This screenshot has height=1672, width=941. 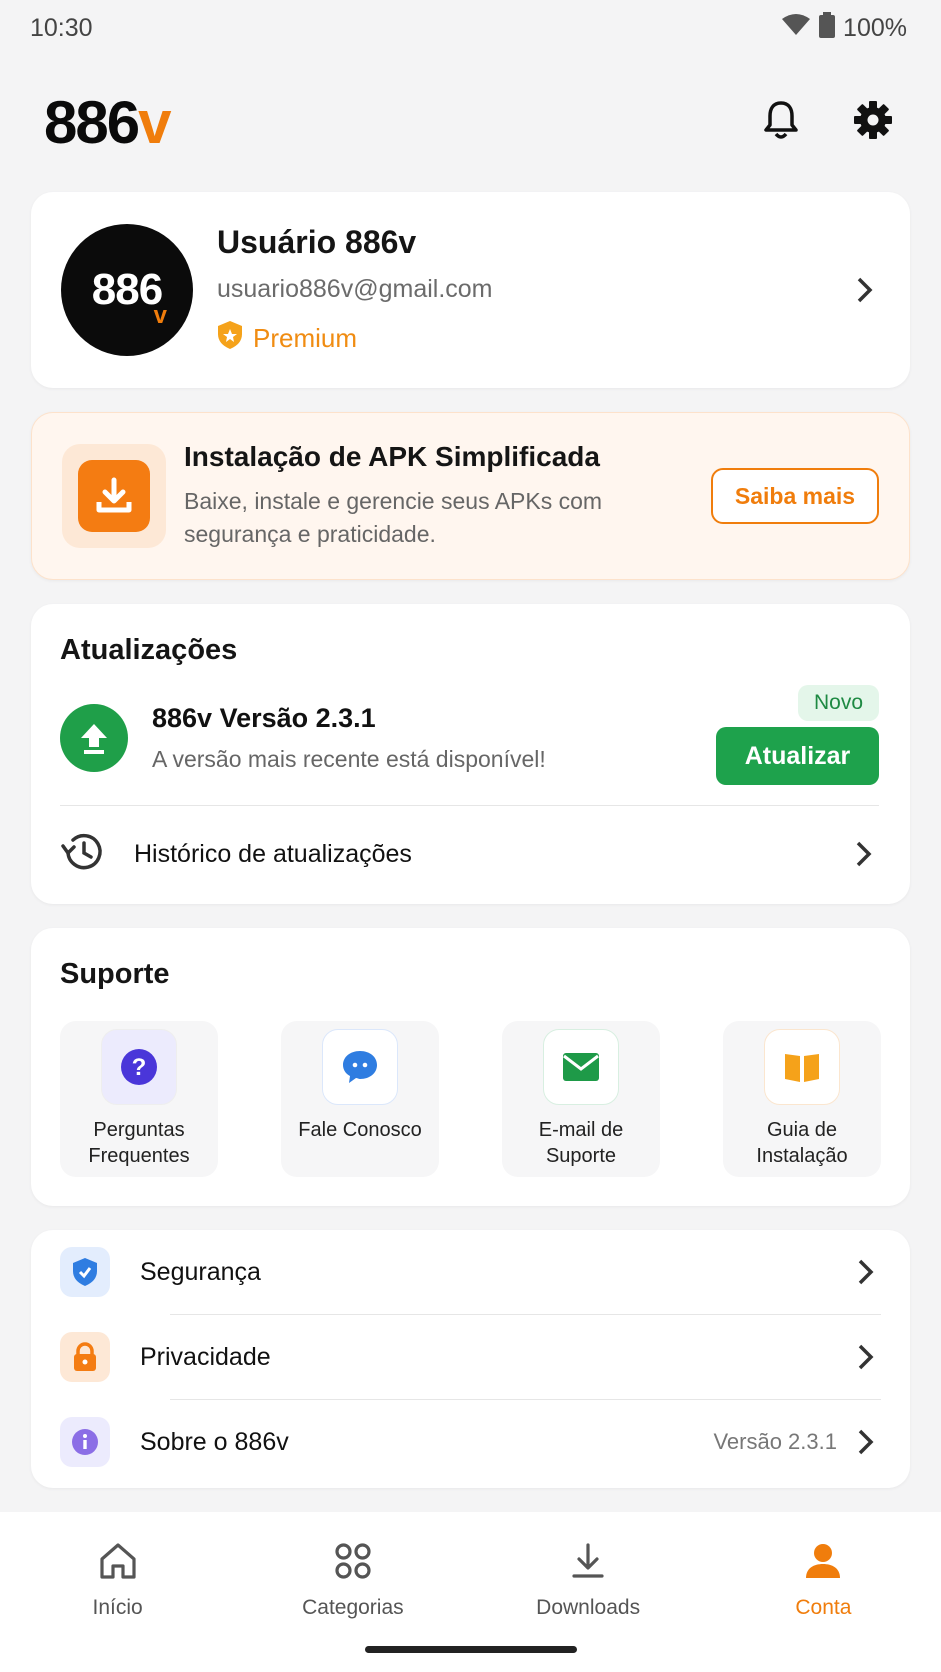 I want to click on shield-icon, so click(x=85, y=1272).